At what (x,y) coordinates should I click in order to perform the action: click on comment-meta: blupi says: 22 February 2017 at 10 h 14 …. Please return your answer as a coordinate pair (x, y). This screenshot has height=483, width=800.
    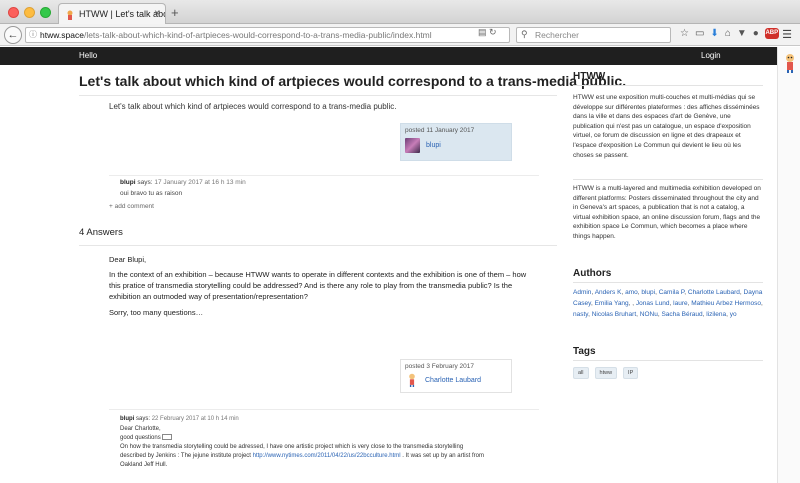
    Looking at the image, I should click on (179, 419).